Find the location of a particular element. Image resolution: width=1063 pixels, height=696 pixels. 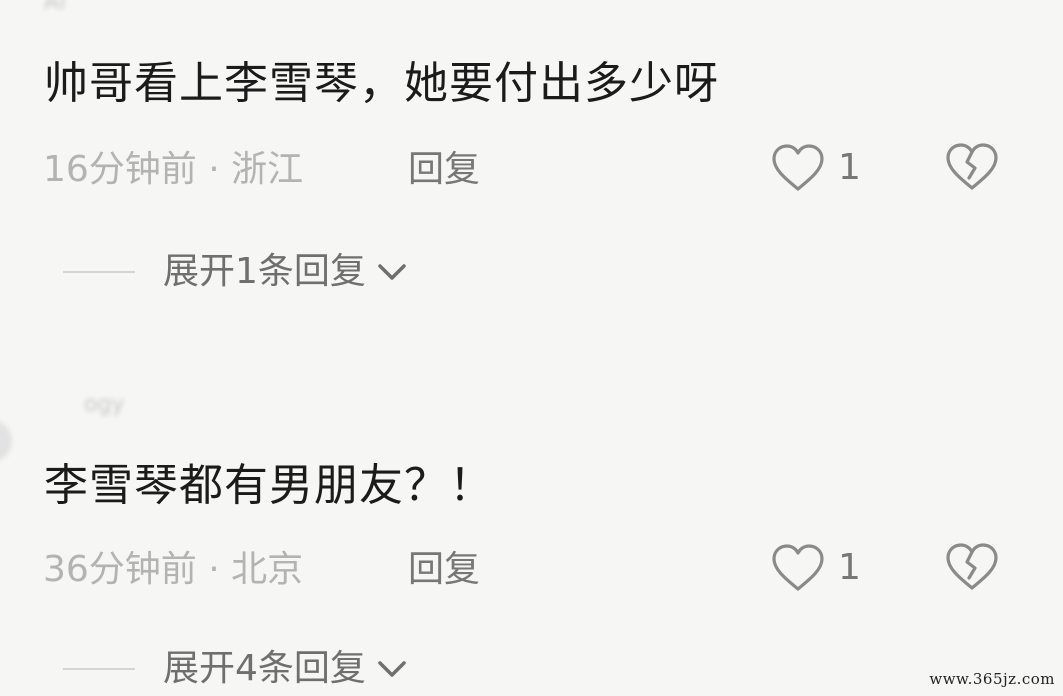

comment-location: 浙江 is located at coordinates (267, 169).